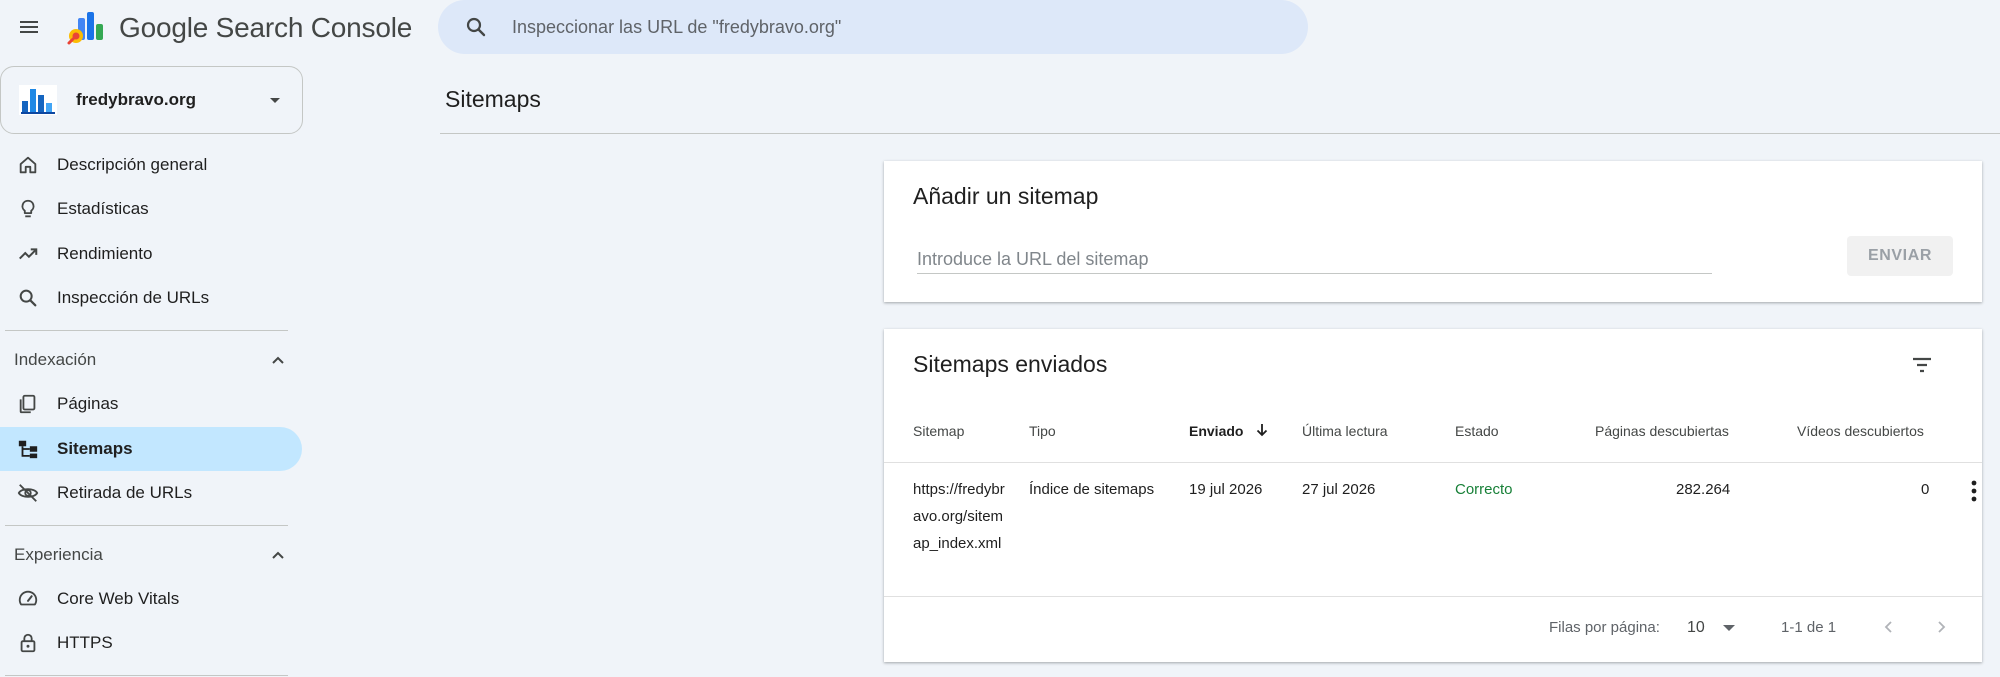  Describe the element at coordinates (1220, 133) in the screenshot. I see `title-divider` at that location.